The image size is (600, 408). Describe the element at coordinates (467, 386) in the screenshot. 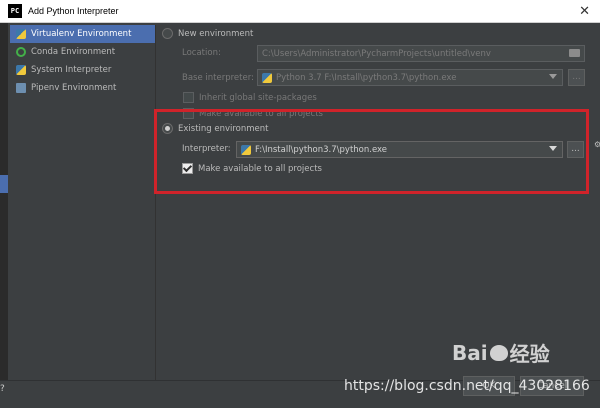

I see `csdn-url-watermark: https://blog.csdn.net/qq_43028166` at that location.